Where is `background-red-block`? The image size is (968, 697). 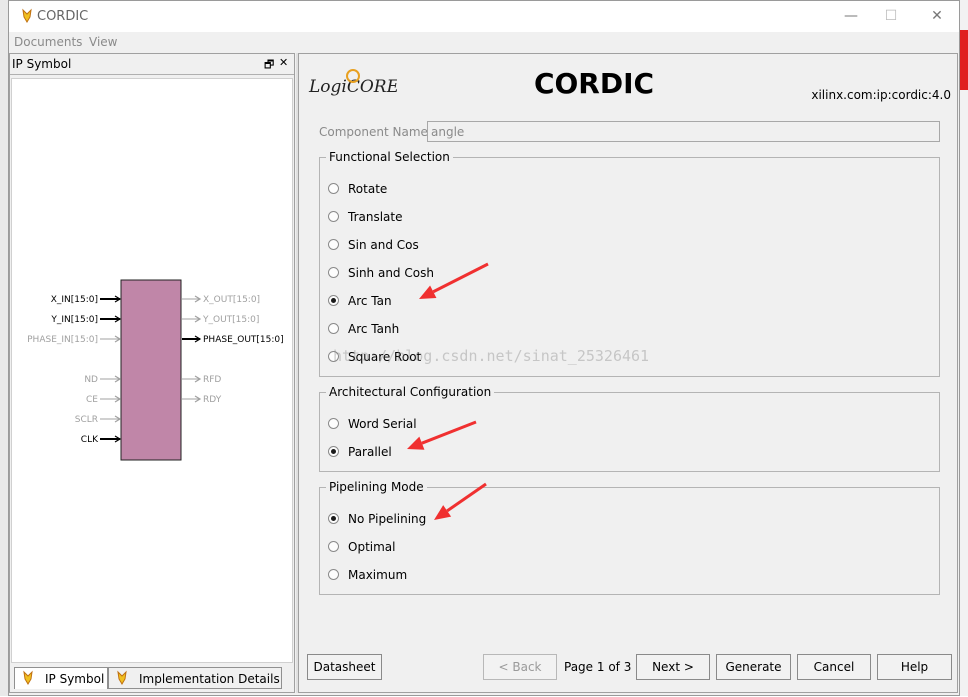 background-red-block is located at coordinates (964, 60).